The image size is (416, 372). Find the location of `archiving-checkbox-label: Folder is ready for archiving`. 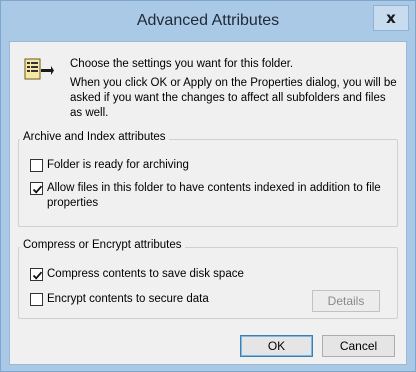

archiving-checkbox-label: Folder is ready for archiving is located at coordinates (118, 165).